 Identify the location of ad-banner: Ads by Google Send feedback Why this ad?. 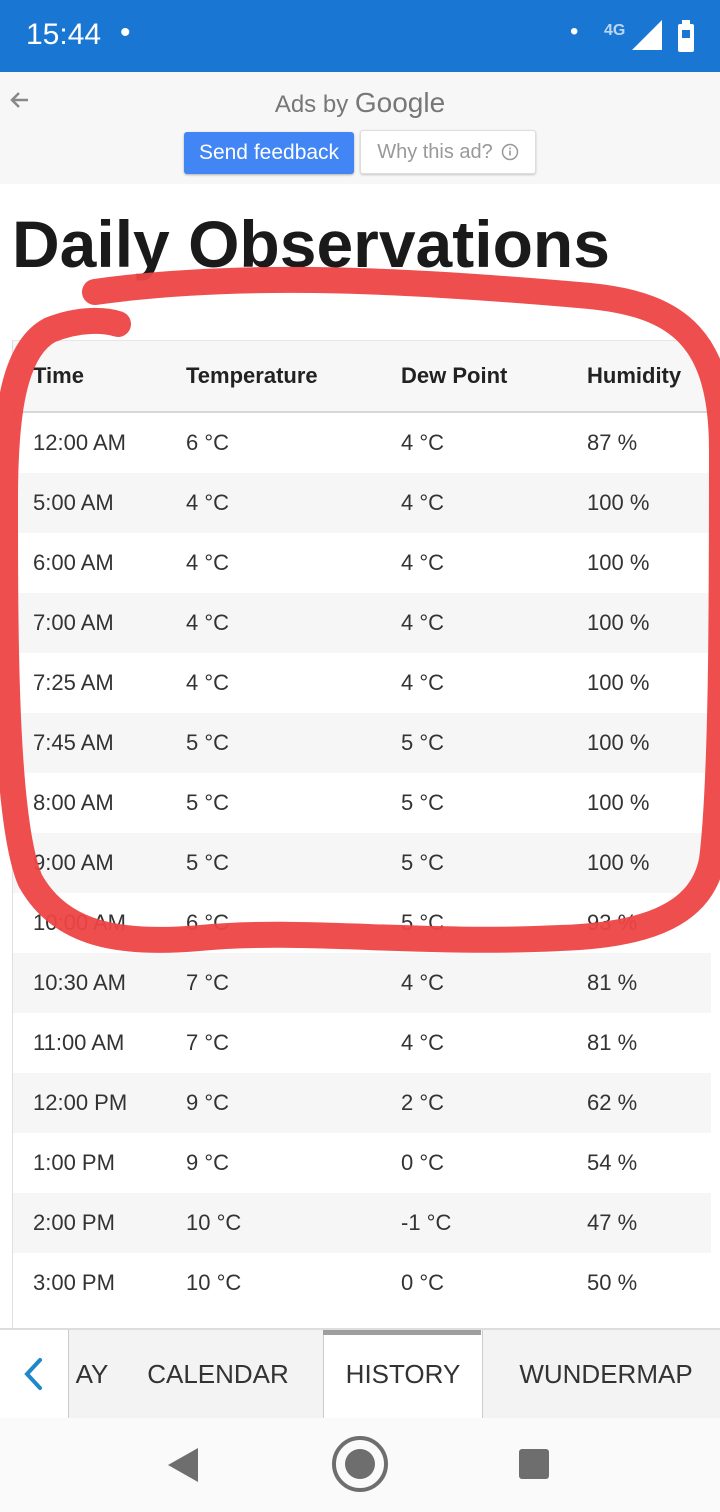
(360, 128).